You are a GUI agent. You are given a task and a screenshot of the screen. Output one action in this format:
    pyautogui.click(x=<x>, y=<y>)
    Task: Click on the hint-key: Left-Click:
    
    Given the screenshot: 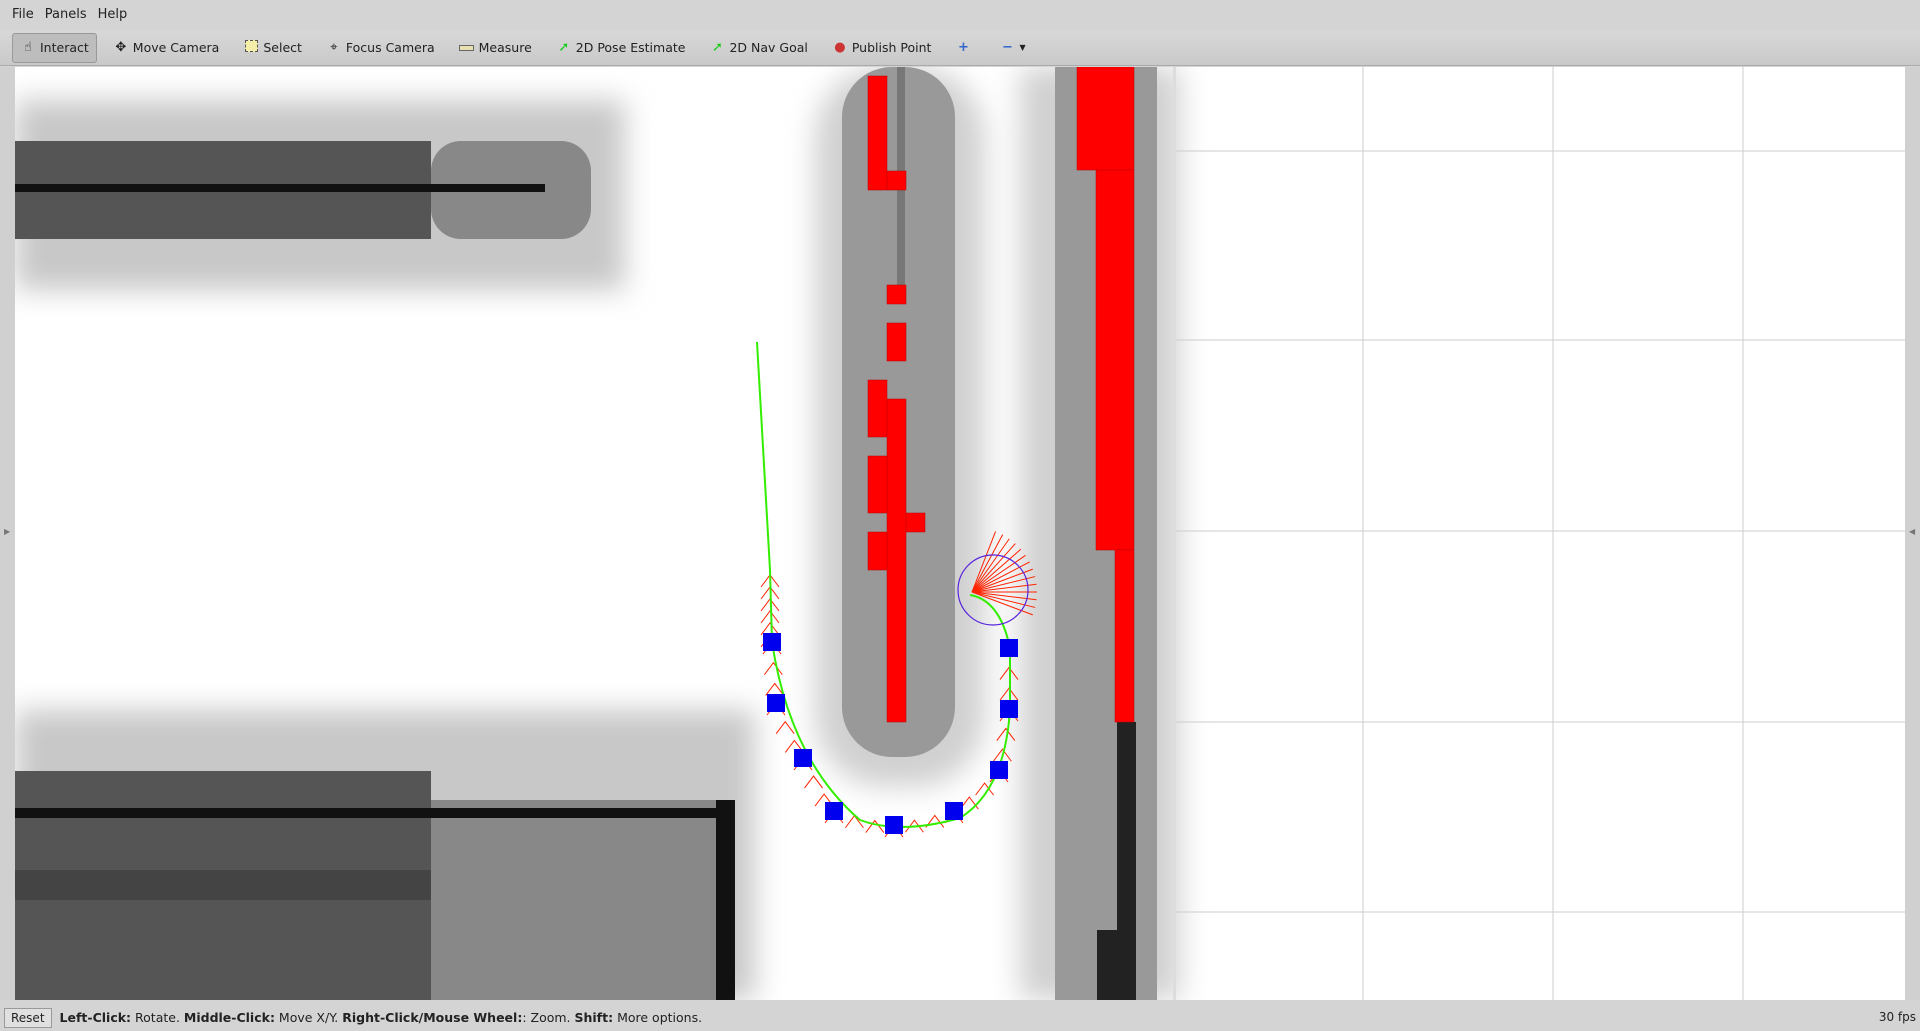 What is the action you would take?
    pyautogui.click(x=95, y=1017)
    